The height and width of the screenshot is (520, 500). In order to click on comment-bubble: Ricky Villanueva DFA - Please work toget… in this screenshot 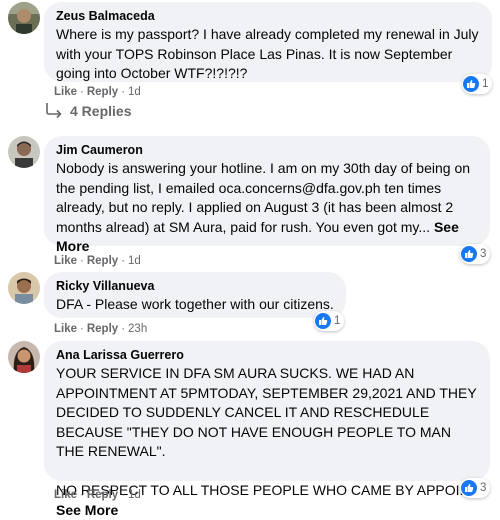, I will do `click(195, 295)`.